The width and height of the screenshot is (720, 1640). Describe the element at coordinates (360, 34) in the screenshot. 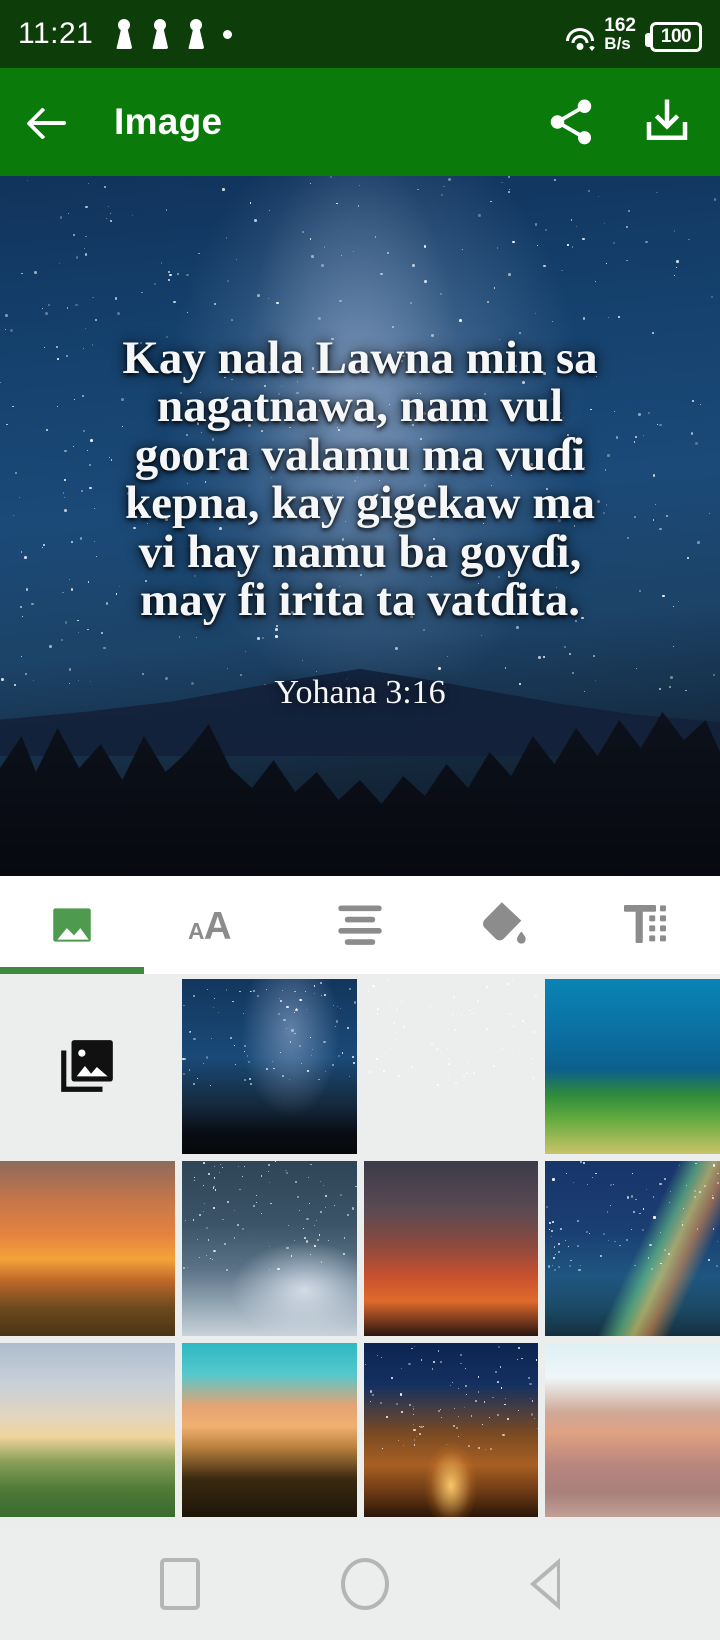

I see `status-bar: 11:21 162 B/s 100` at that location.